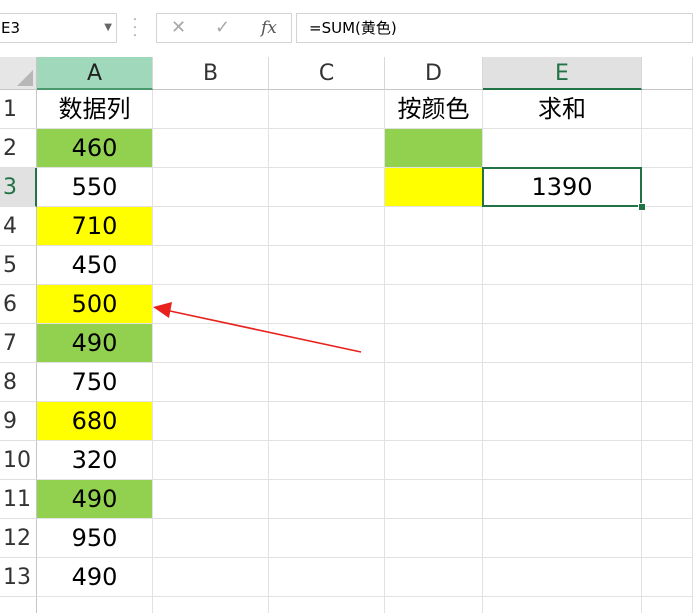  I want to click on arrow-head, so click(162, 310).